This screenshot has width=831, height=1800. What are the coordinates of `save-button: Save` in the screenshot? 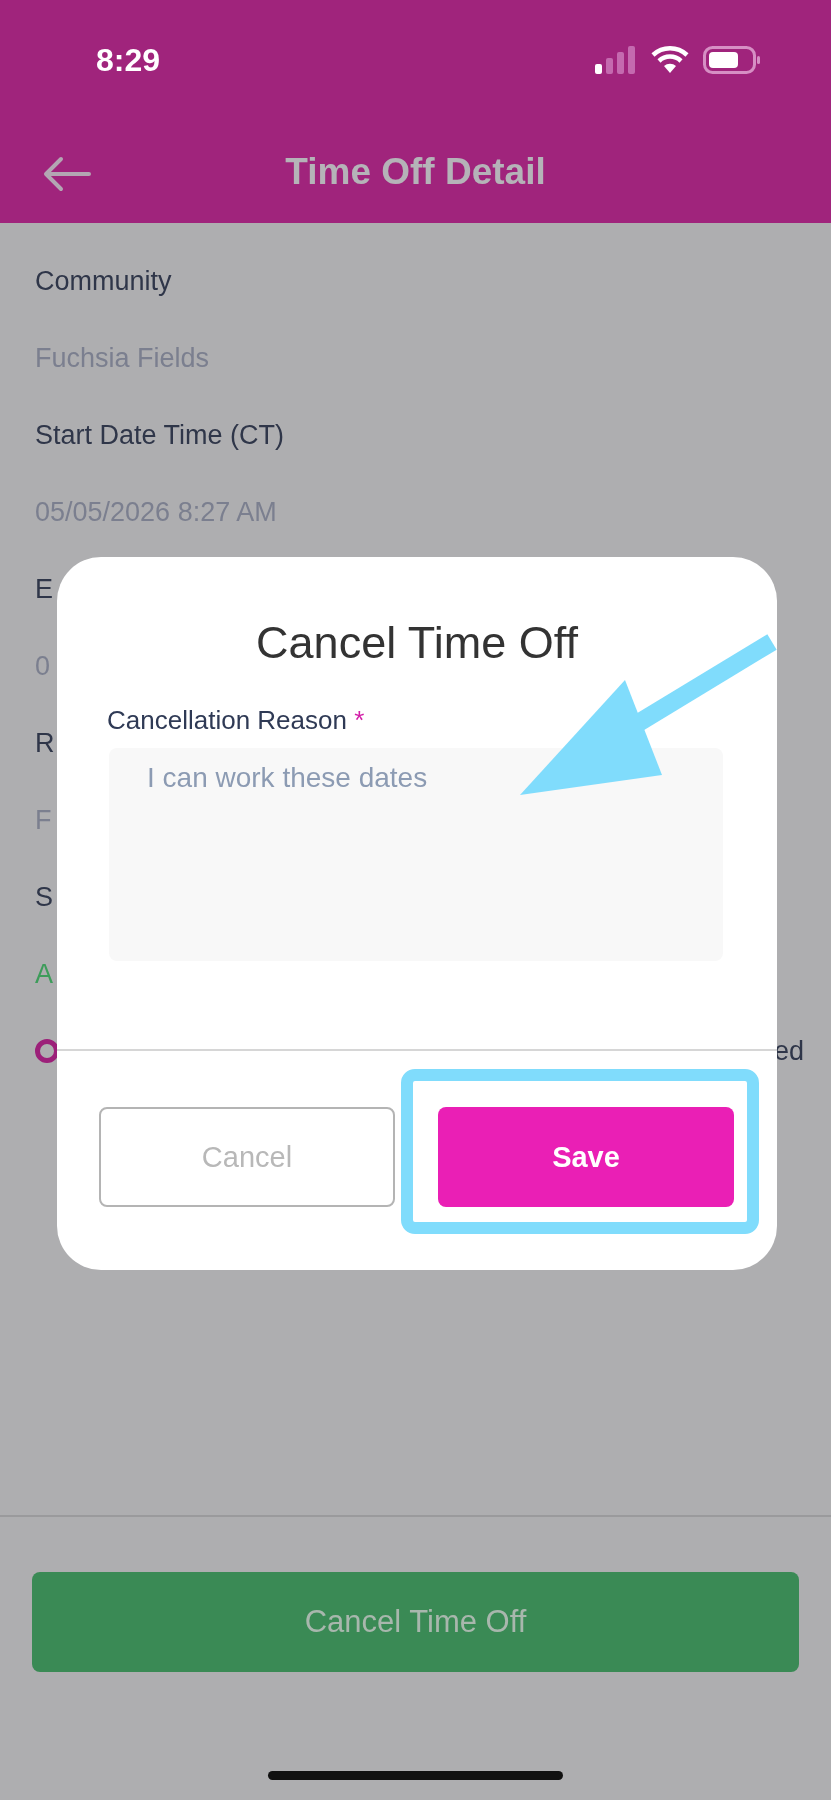 It's located at (586, 1157).